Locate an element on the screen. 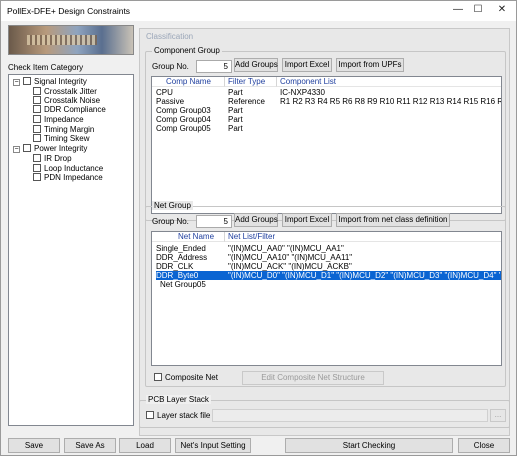  net-row-1-name: DDR_Address is located at coordinates (190, 257).